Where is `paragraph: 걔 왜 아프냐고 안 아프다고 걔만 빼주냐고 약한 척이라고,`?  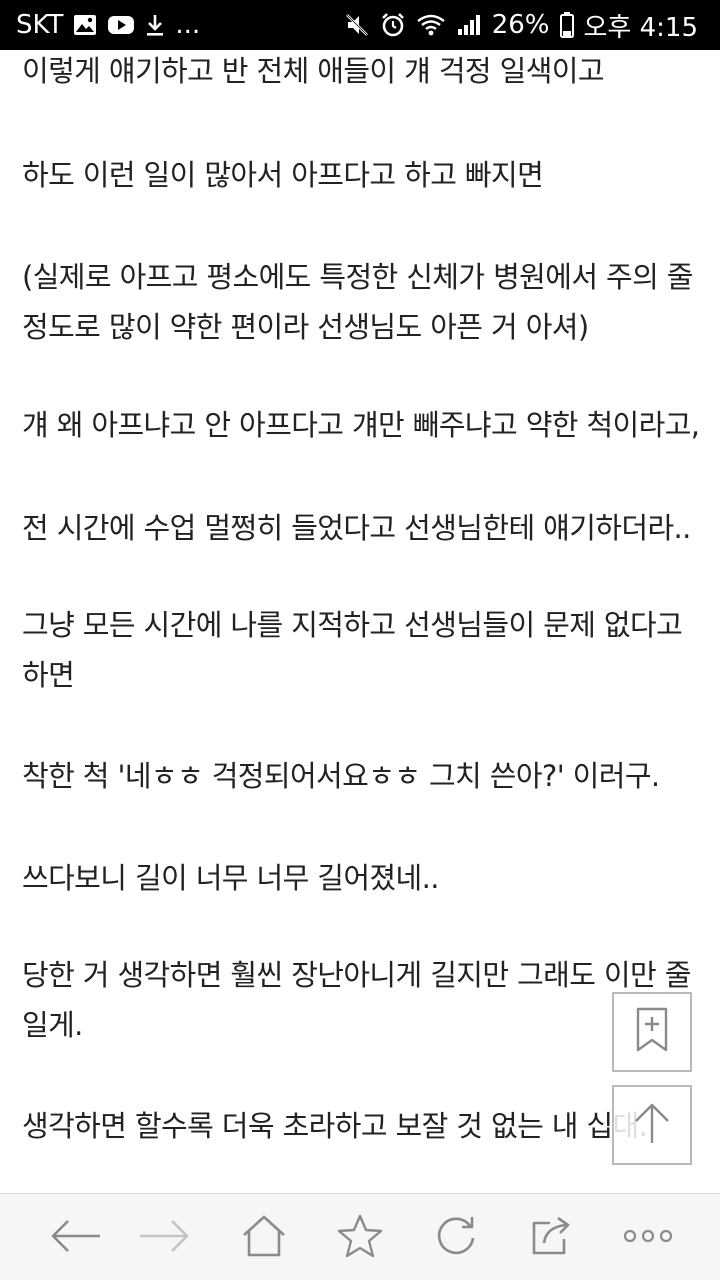 paragraph: 걔 왜 아프냐고 안 아프다고 걔만 빼주냐고 약한 척이라고, is located at coordinates (361, 425).